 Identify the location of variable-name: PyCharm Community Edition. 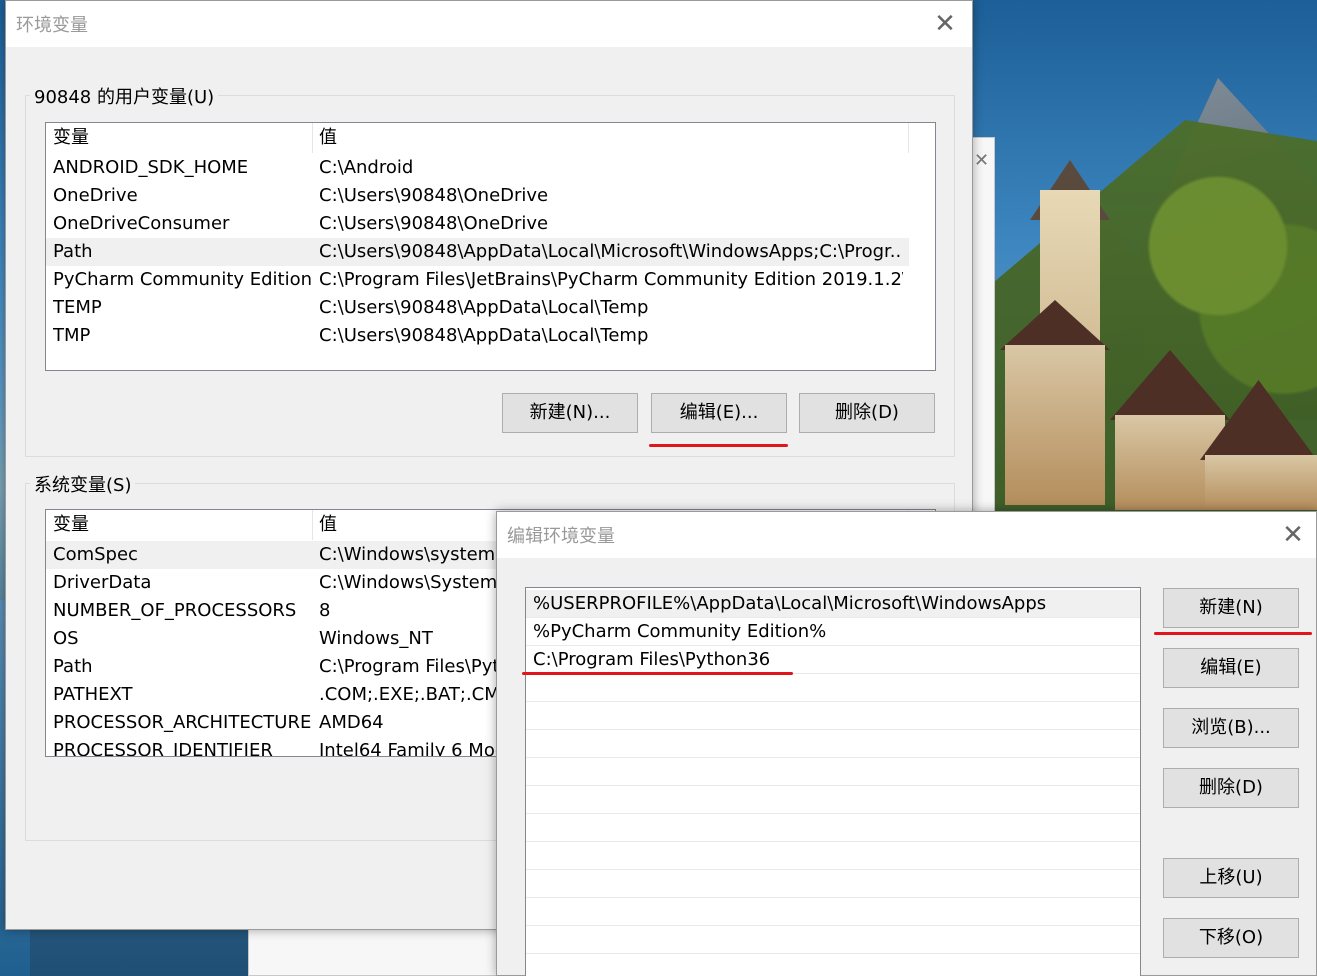
(182, 279).